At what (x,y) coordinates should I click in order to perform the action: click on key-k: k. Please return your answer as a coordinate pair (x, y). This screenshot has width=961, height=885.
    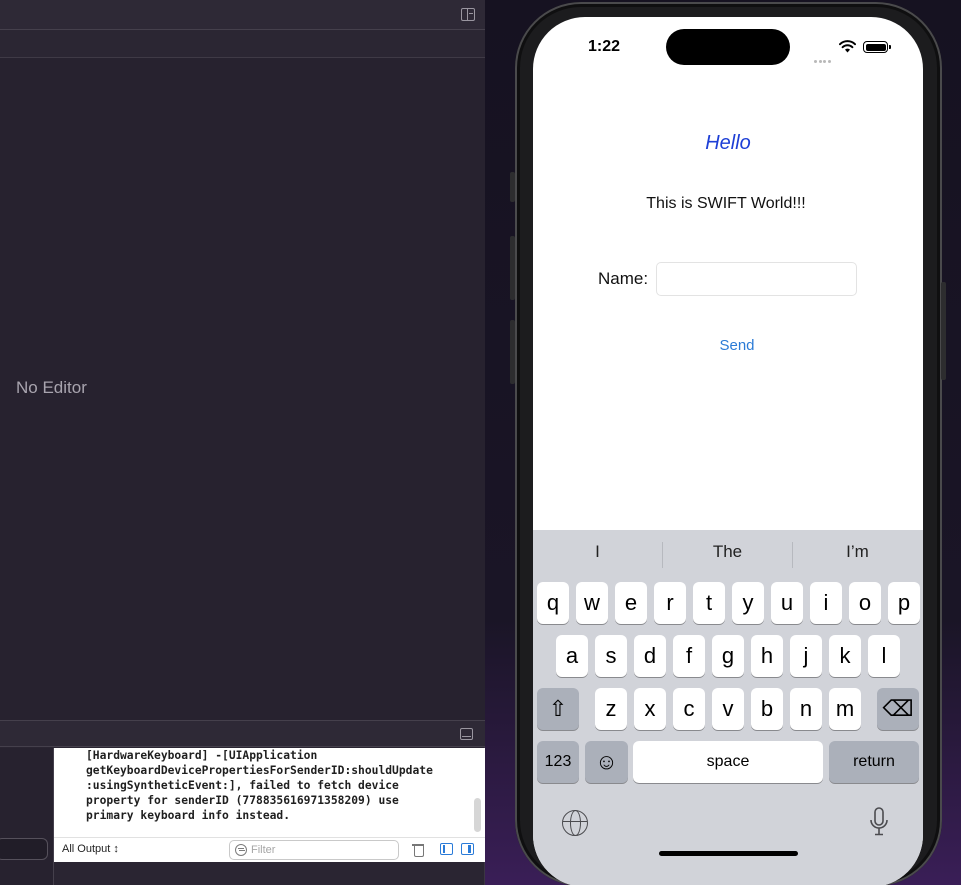
    Looking at the image, I should click on (845, 656).